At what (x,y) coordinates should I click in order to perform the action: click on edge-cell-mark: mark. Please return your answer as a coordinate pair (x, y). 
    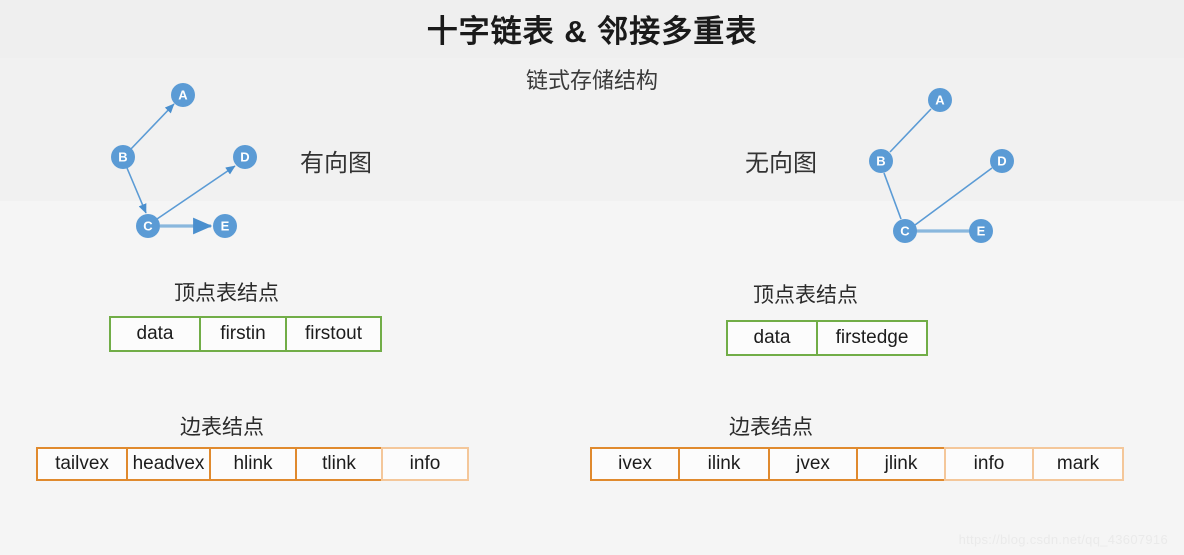
    Looking at the image, I should click on (1078, 464).